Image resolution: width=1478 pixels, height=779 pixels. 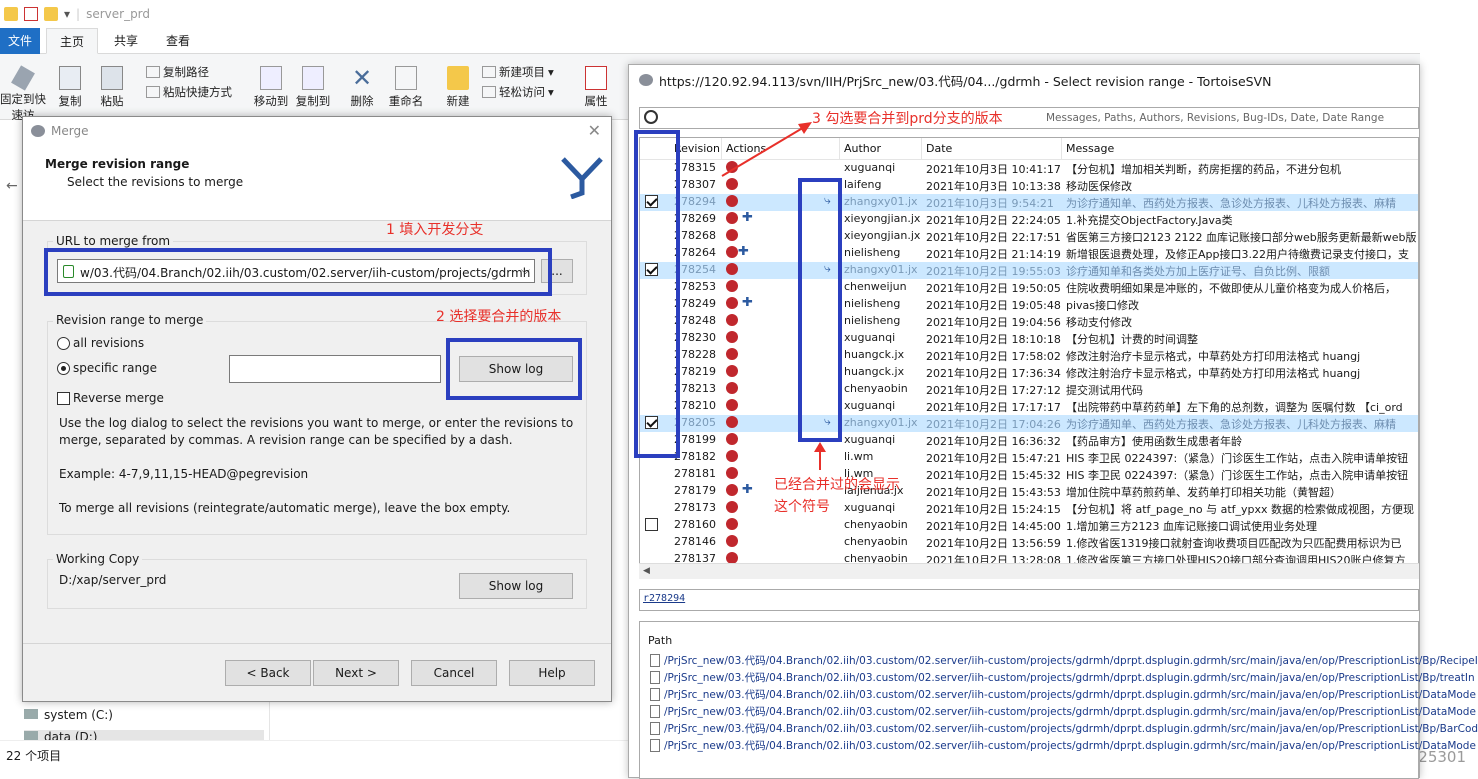 I want to click on tab-home: 主页, so click(x=72, y=41).